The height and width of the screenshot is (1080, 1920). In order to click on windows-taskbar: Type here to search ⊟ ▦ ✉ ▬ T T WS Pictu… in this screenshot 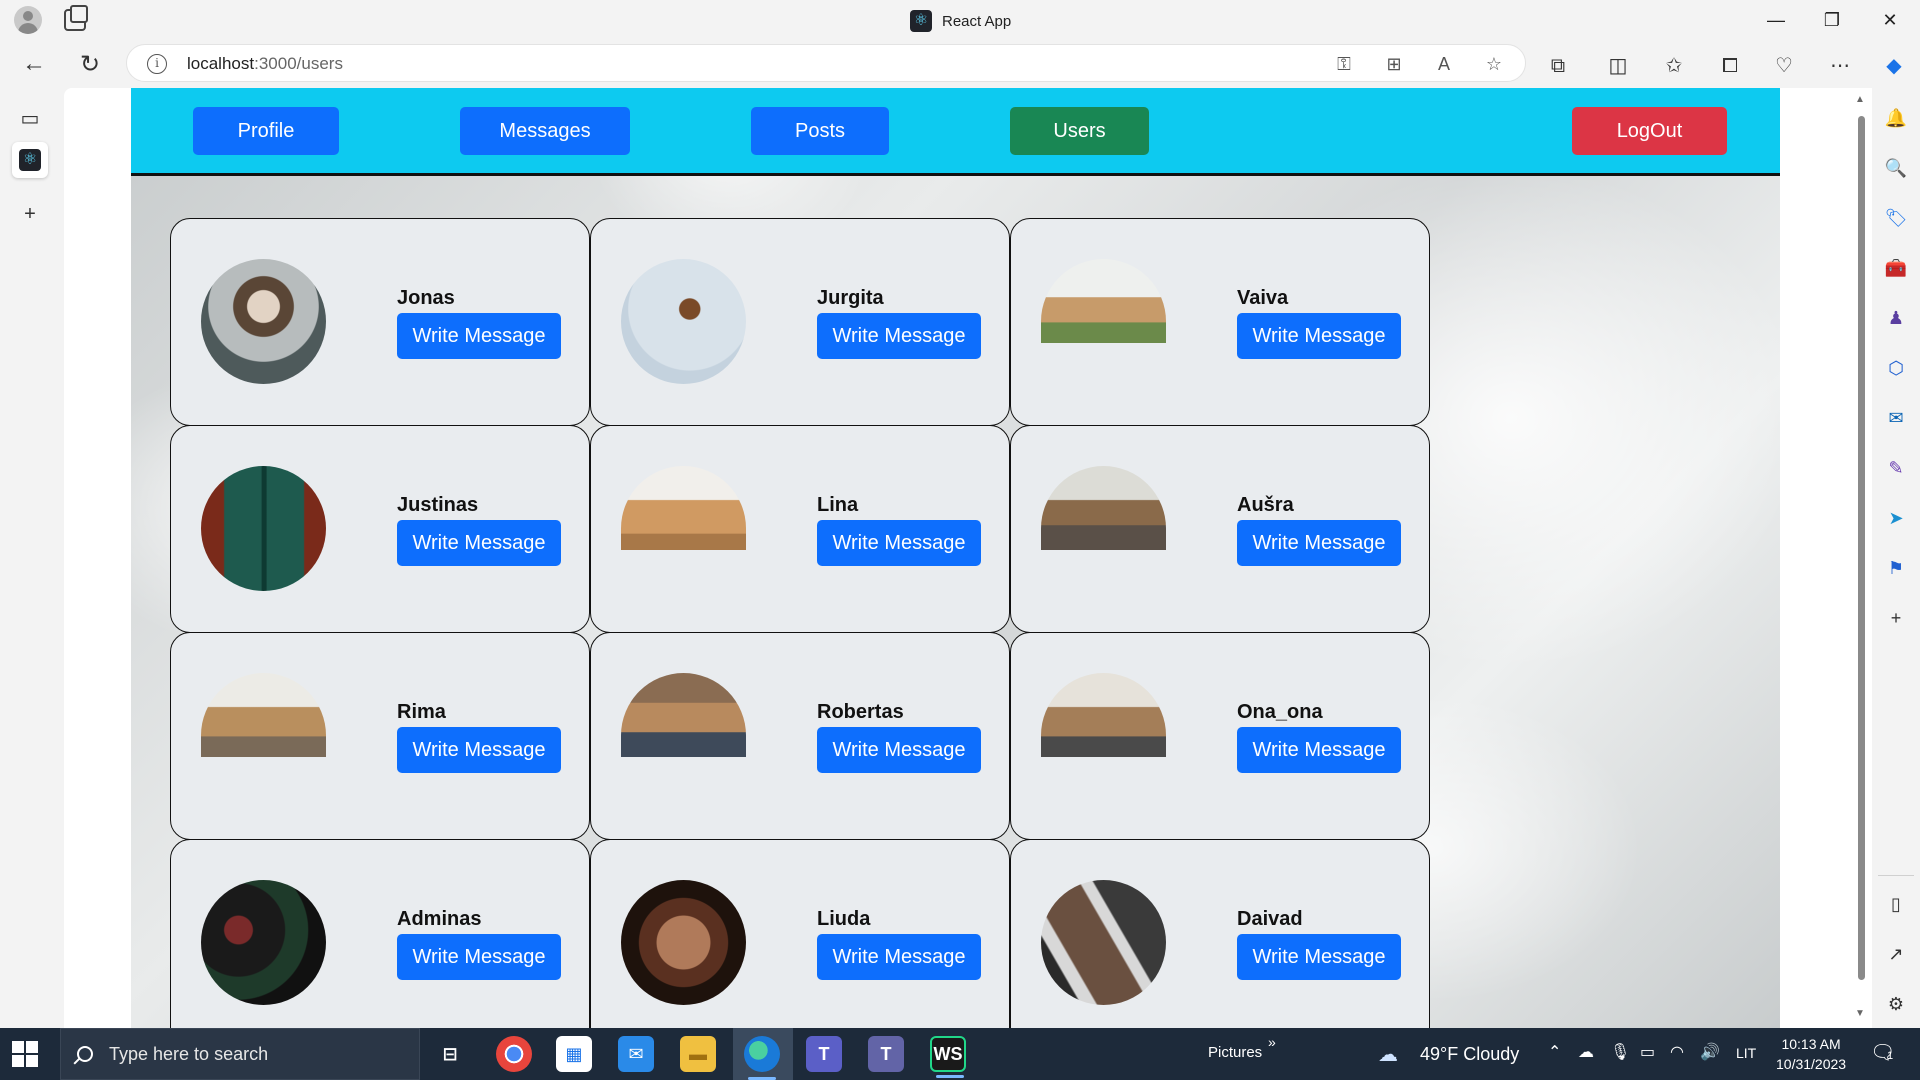, I will do `click(960, 1054)`.